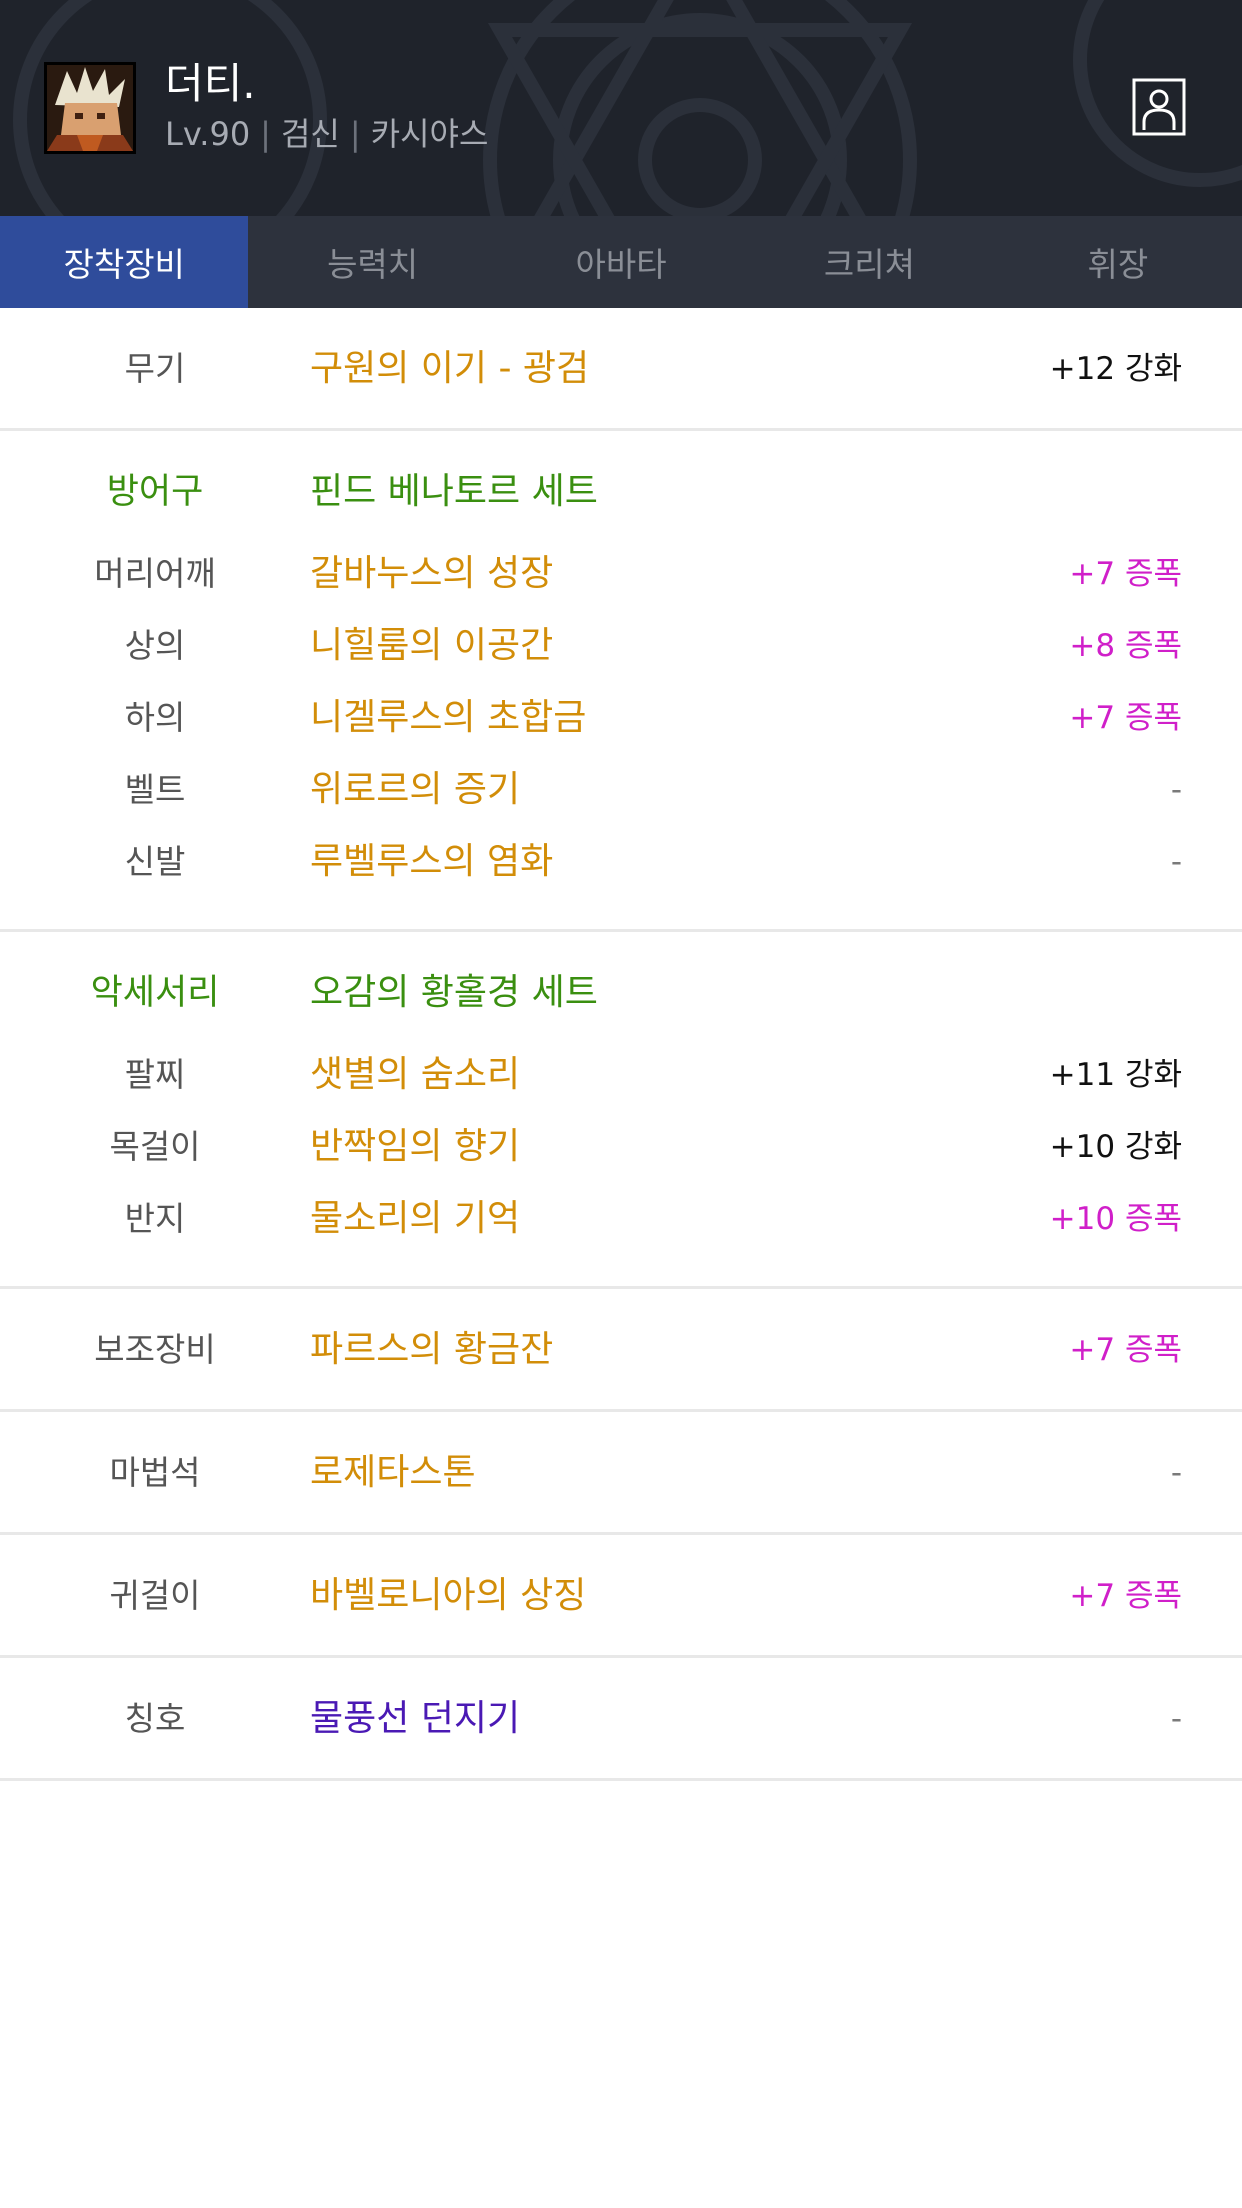 The width and height of the screenshot is (1242, 2208). Describe the element at coordinates (155, 1472) in the screenshot. I see `slot-label: 마법석` at that location.